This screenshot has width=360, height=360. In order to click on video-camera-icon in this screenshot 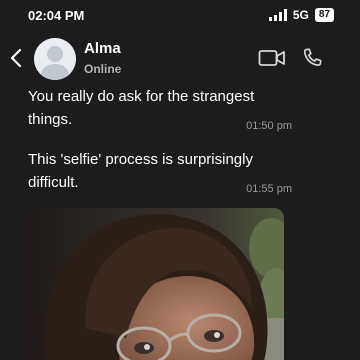, I will do `click(271, 58)`.